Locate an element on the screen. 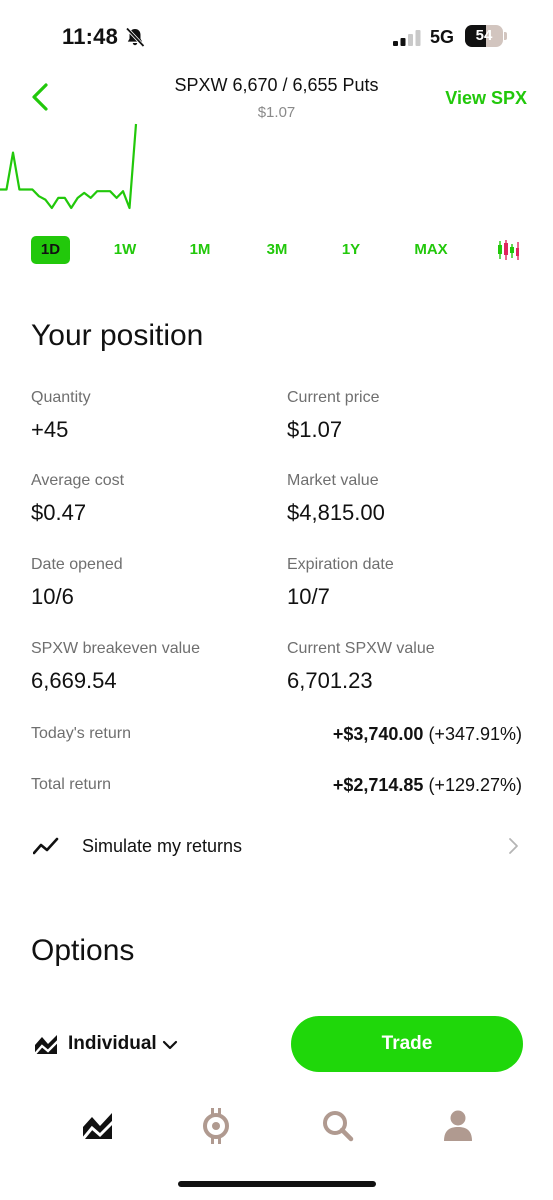  network-type: 5G is located at coordinates (442, 37).